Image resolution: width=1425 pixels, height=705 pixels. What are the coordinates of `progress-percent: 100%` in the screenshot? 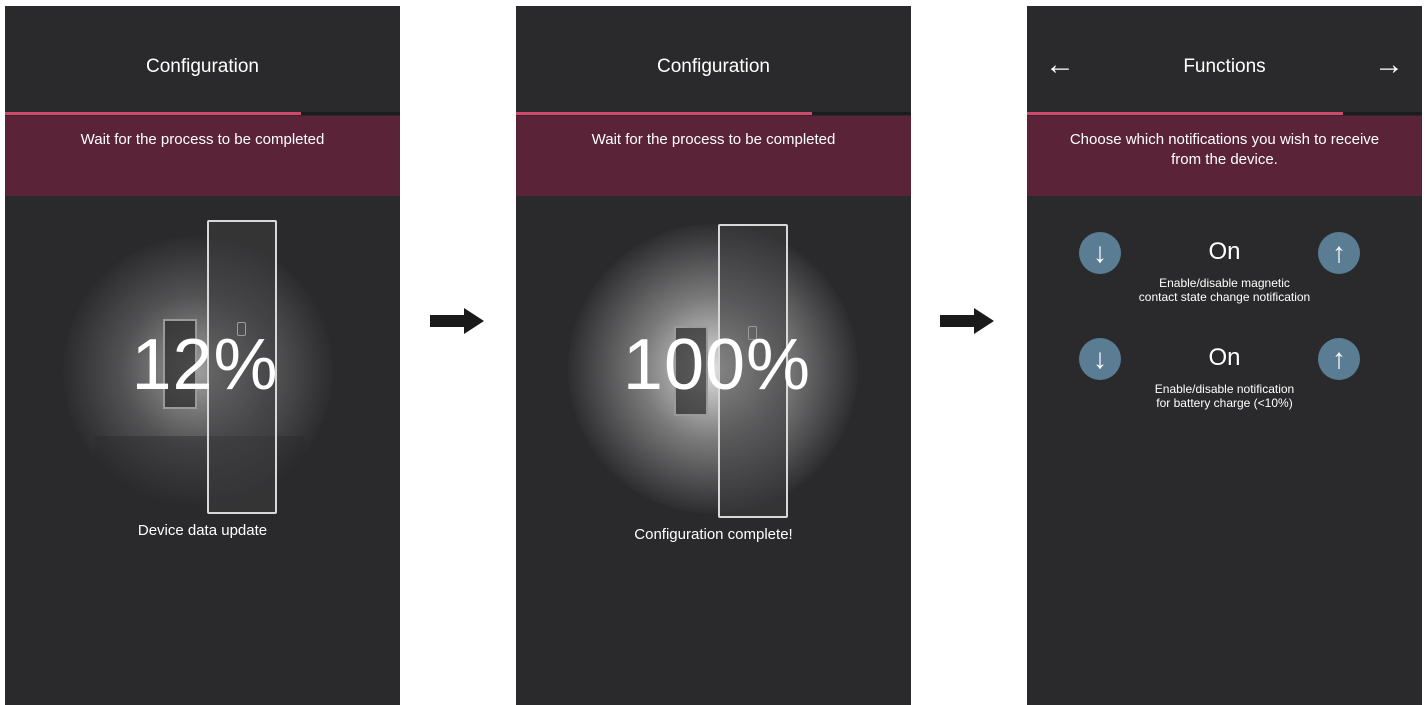 It's located at (717, 365).